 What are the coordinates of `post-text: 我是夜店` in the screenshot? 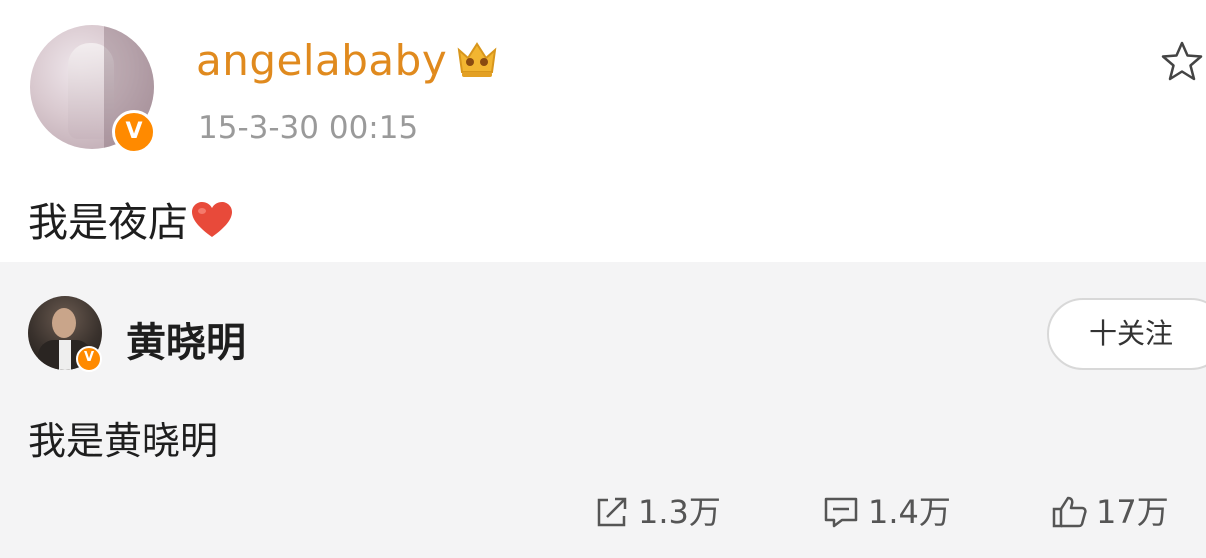 It's located at (131, 219).